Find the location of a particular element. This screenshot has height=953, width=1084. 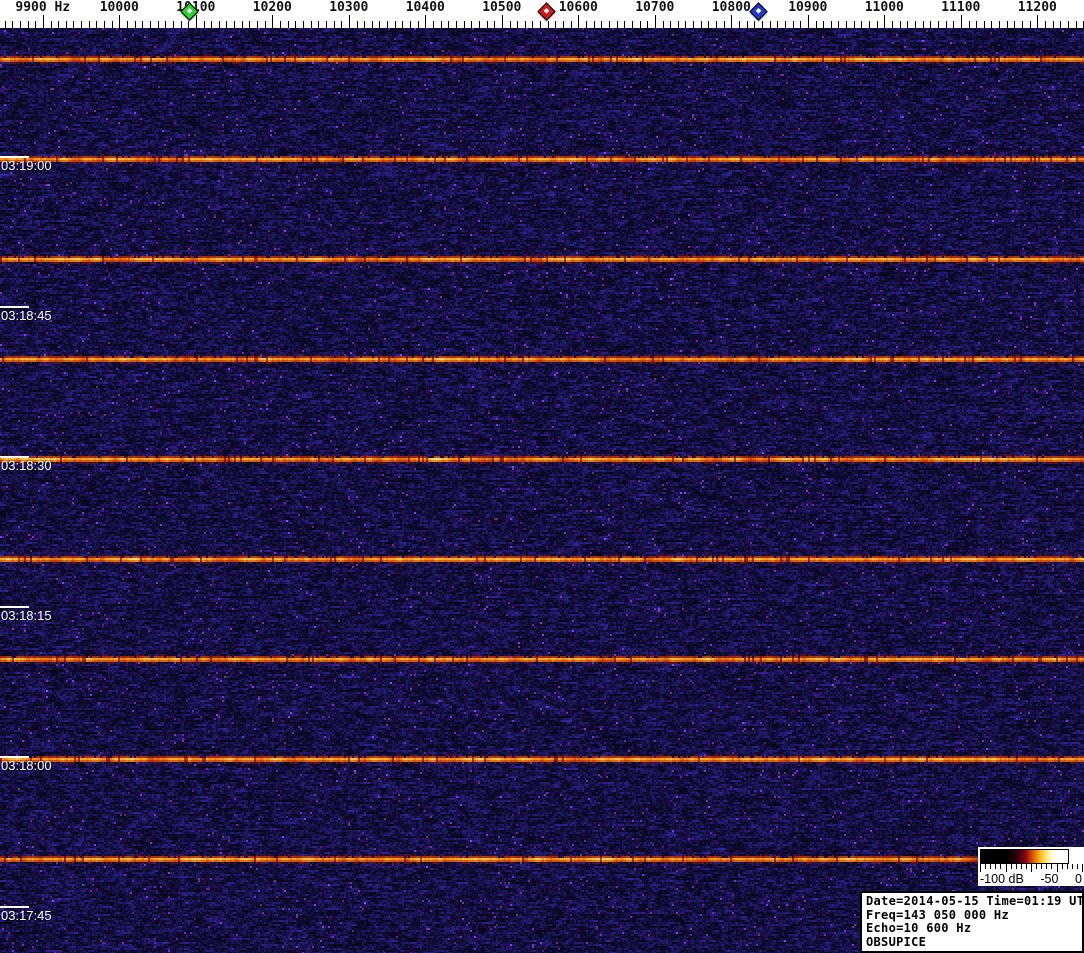

legend-label-min: -100 dB is located at coordinates (1002, 879).